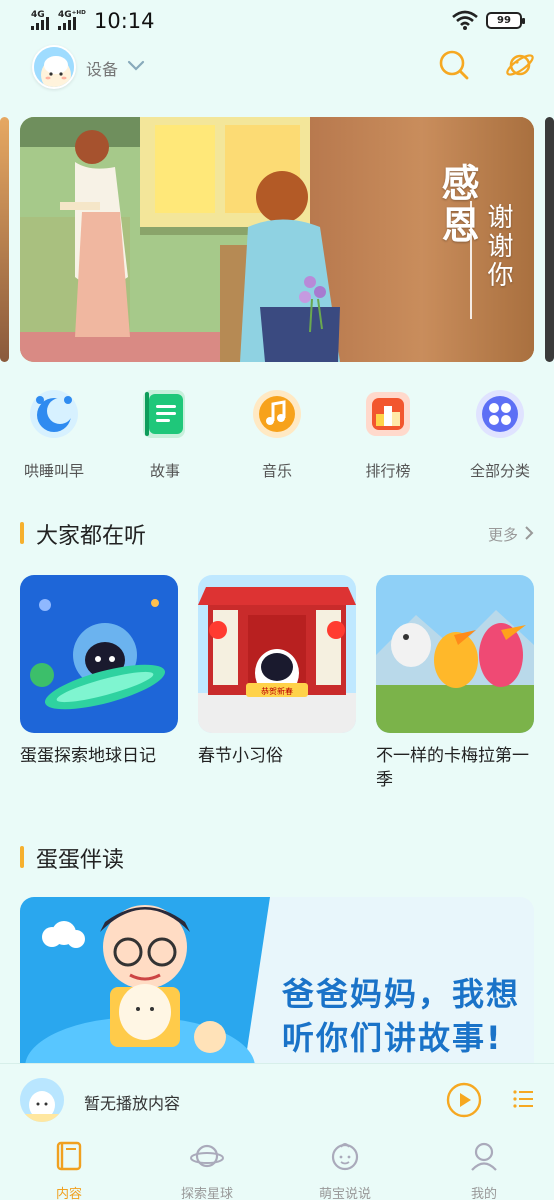 The image size is (554, 1200). I want to click on carousel-next-peek, so click(549, 239).